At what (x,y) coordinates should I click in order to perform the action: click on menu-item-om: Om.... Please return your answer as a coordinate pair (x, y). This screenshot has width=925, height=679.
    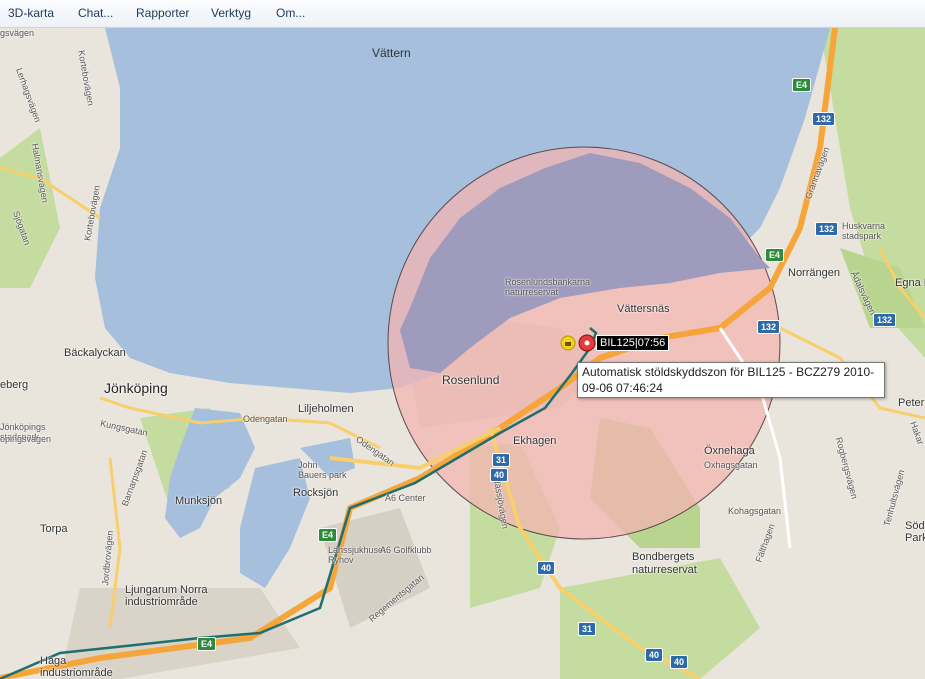
    Looking at the image, I should click on (290, 13).